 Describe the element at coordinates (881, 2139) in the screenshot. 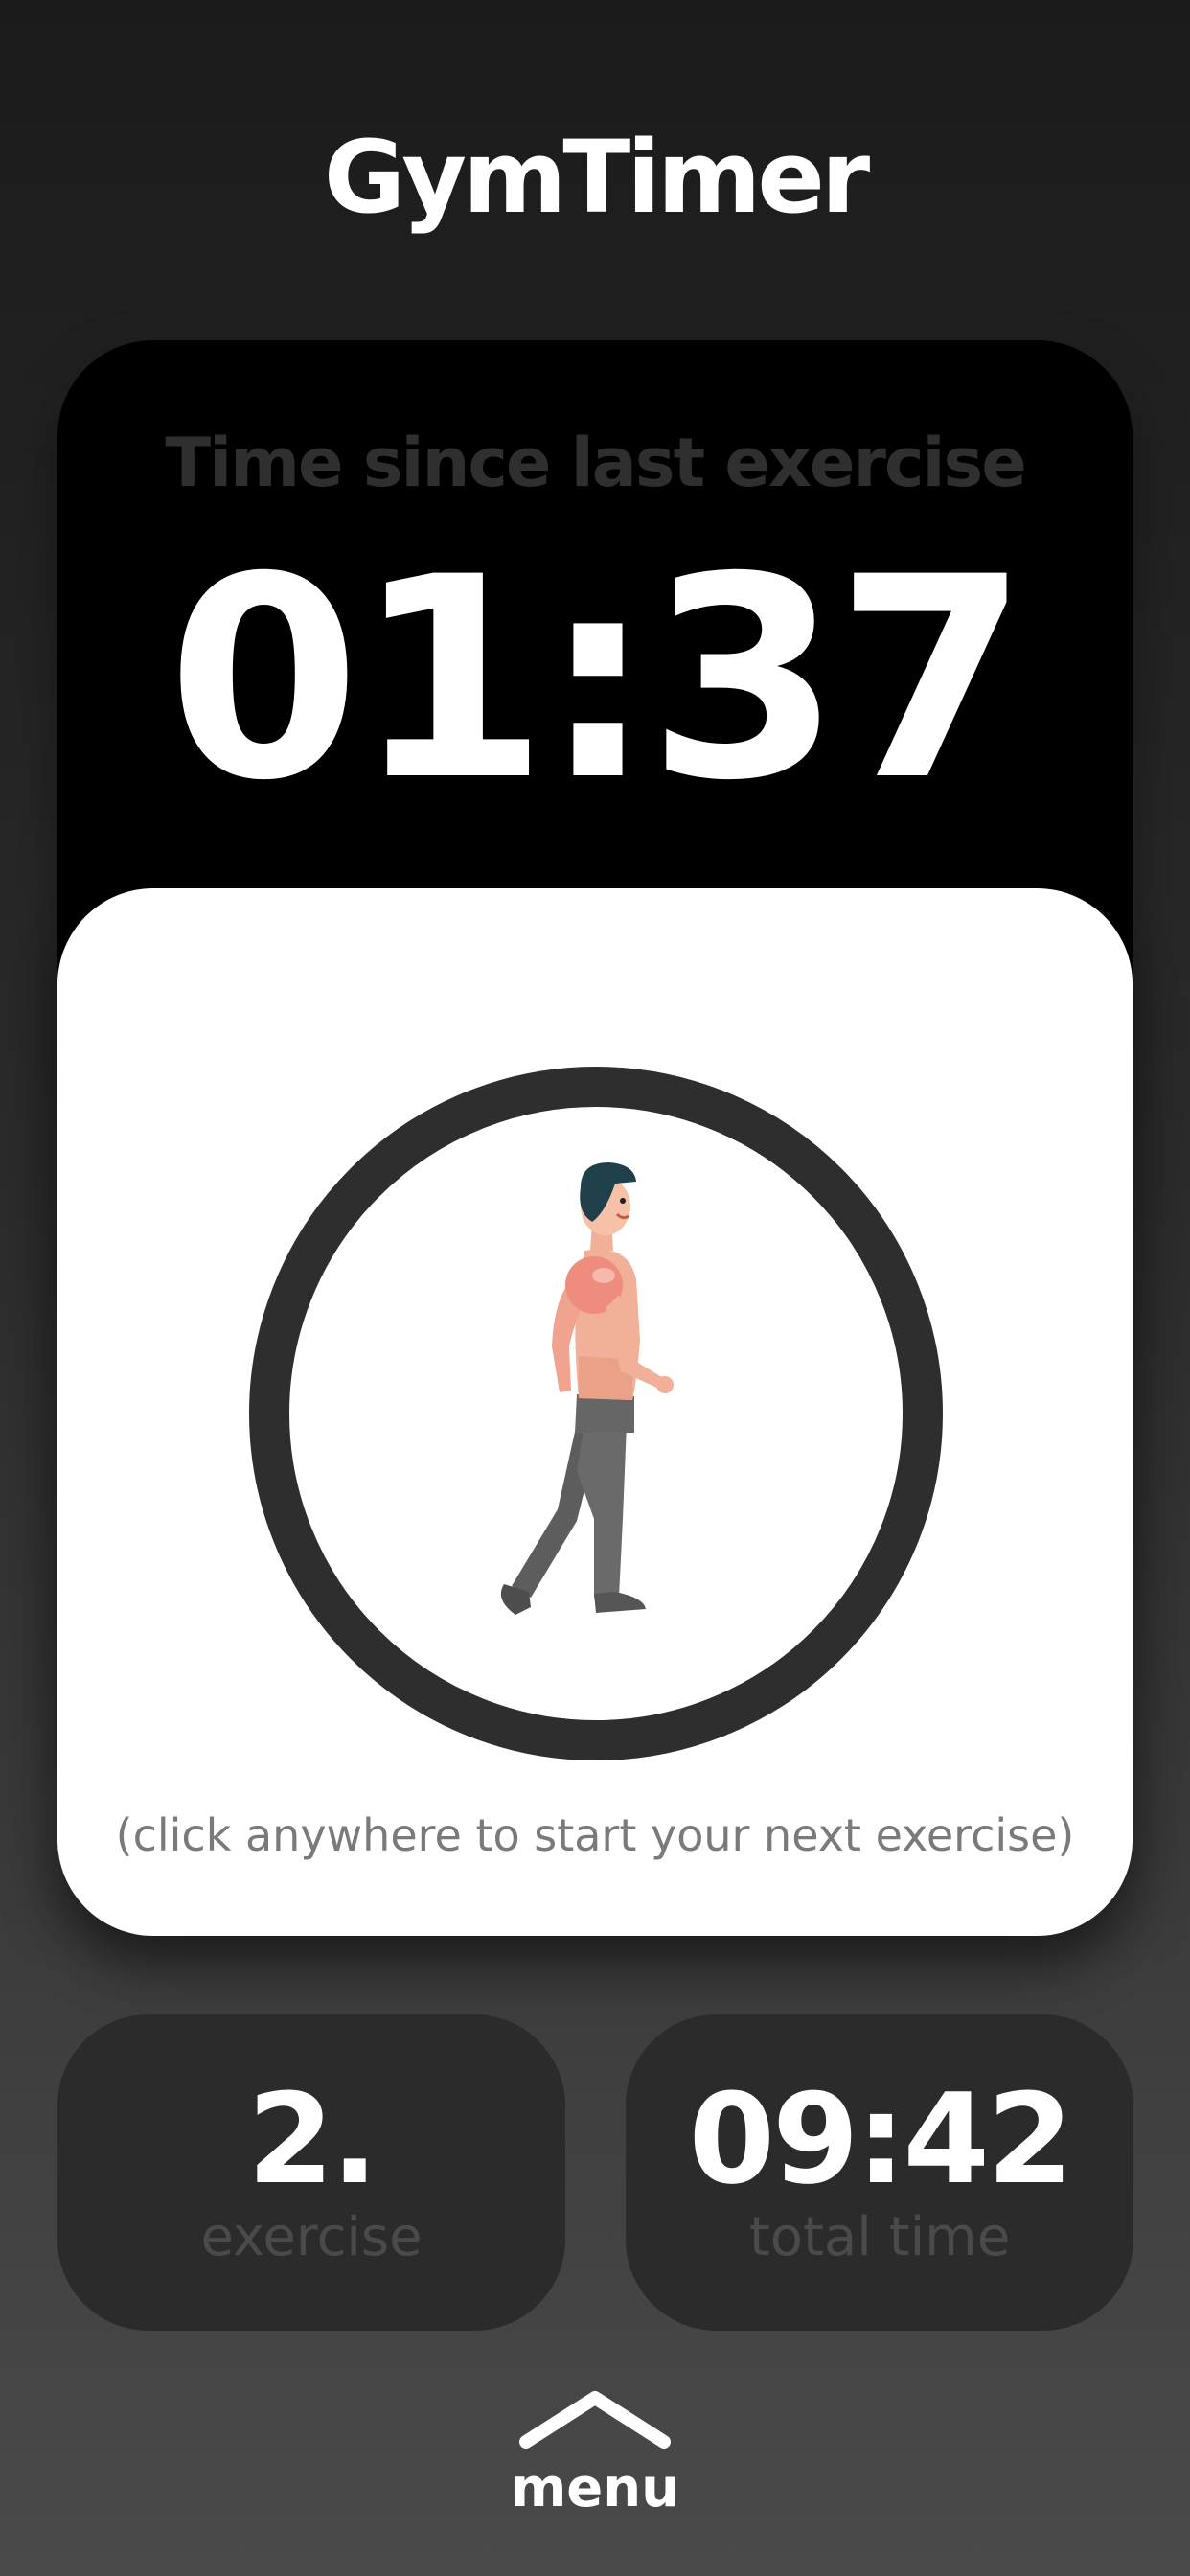

I see `total-time-value: 09:42` at that location.